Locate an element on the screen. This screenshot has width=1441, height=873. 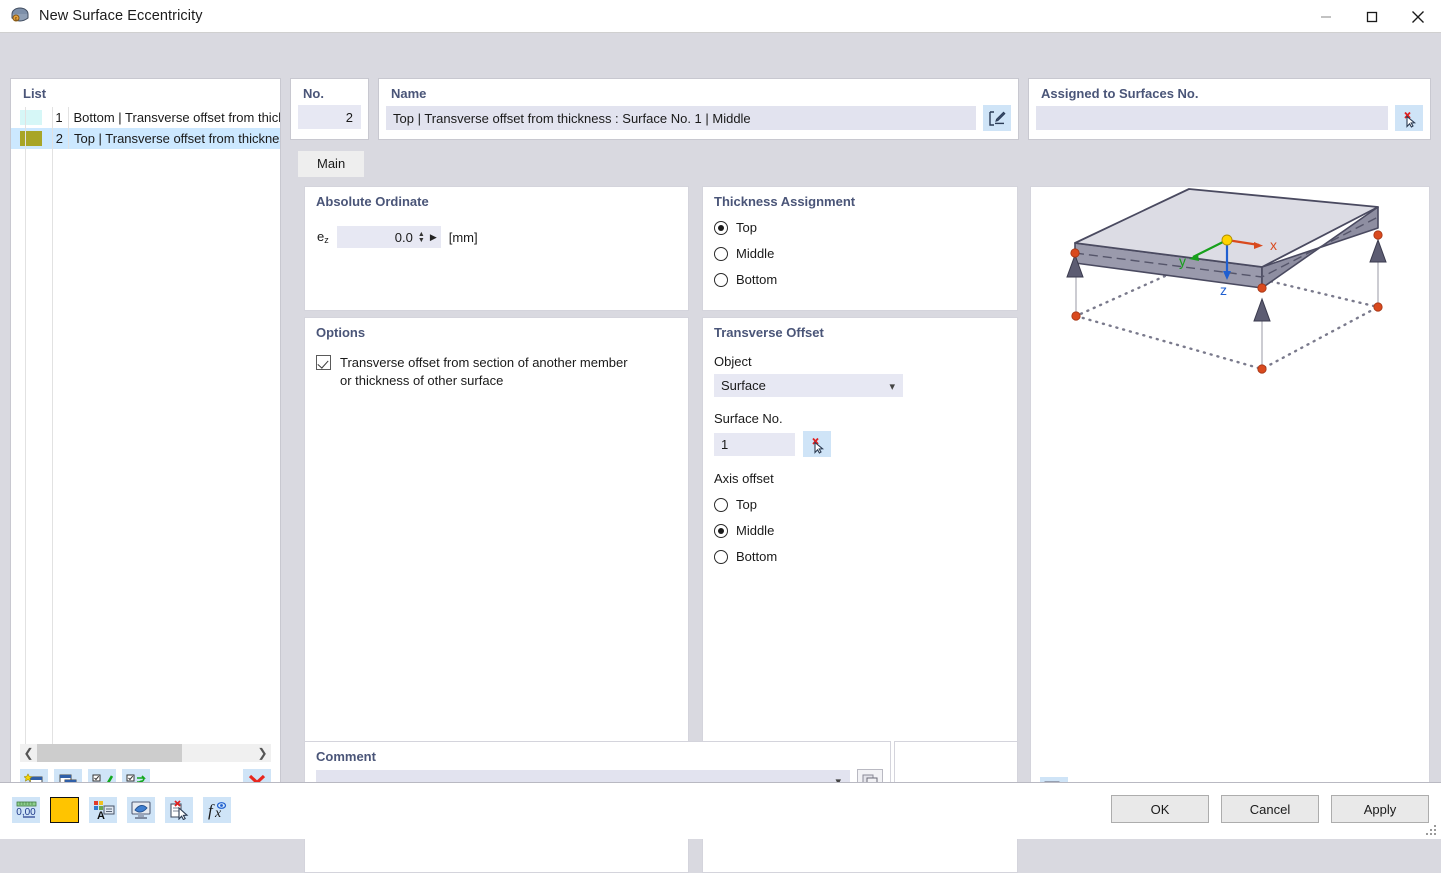
surface-no-input: 1 is located at coordinates (754, 444).